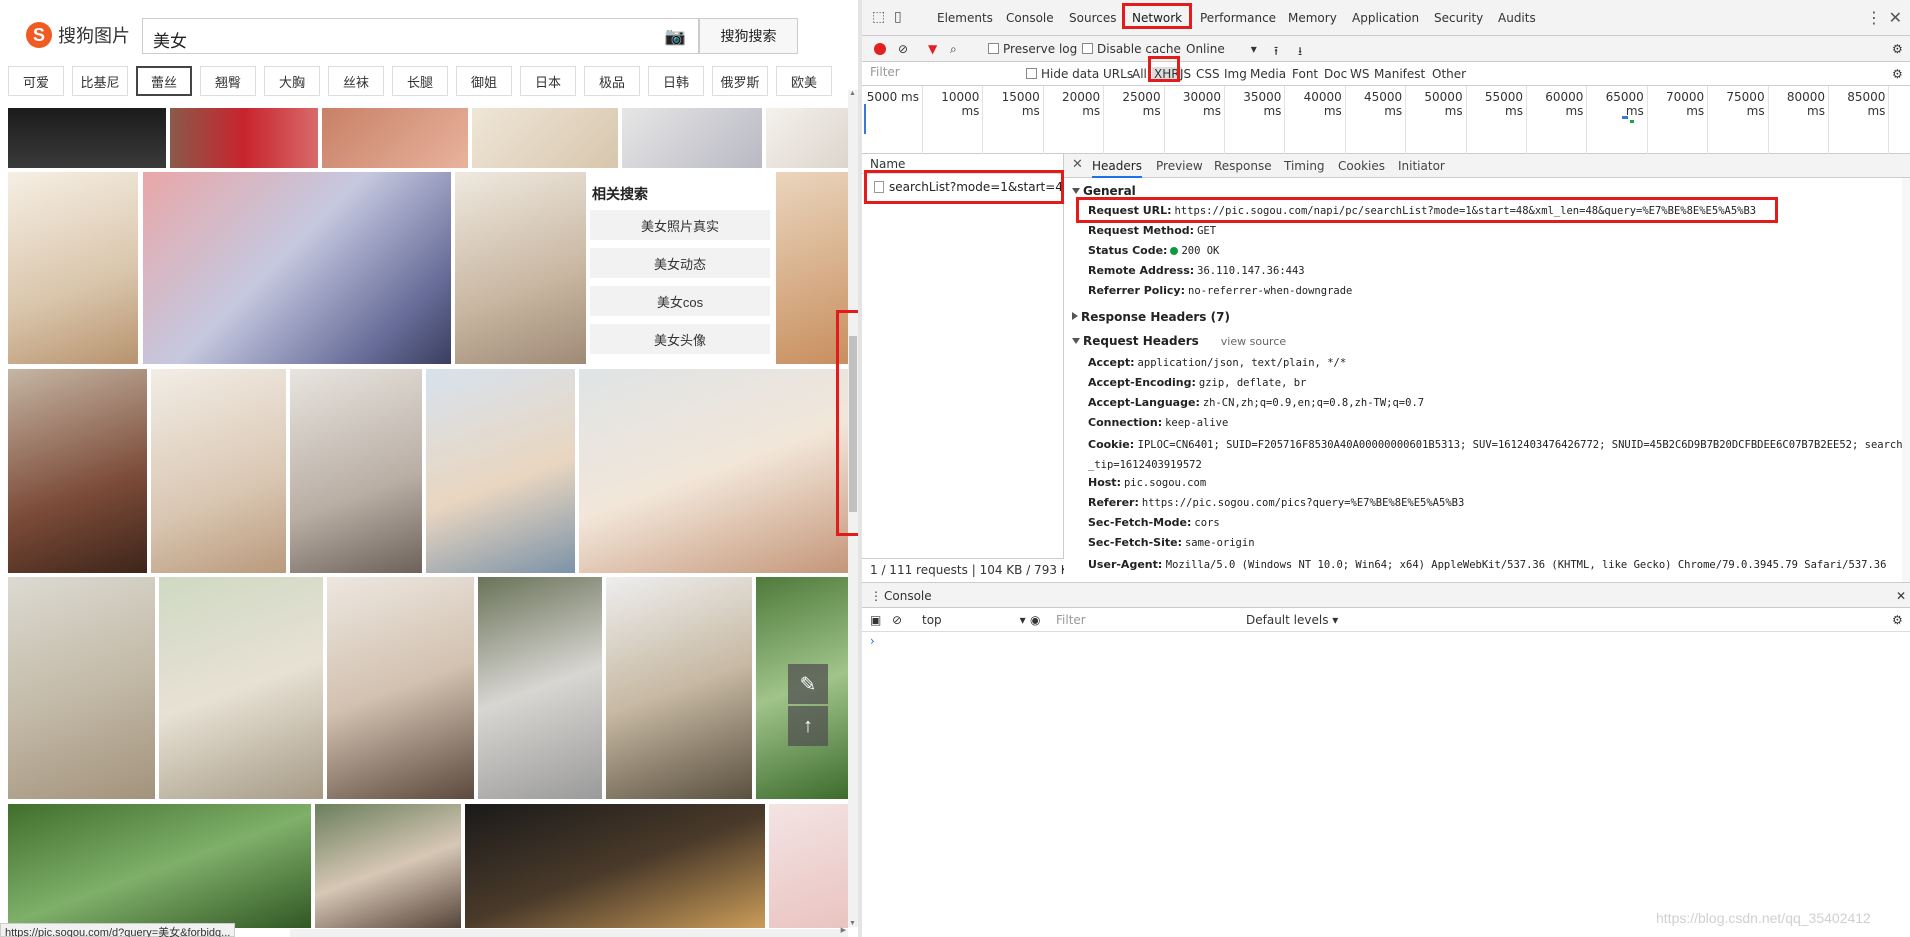 Image resolution: width=1910 pixels, height=937 pixels. What do you see at coordinates (1359, 74) in the screenshot?
I see `type-filter-ws: WS` at bounding box center [1359, 74].